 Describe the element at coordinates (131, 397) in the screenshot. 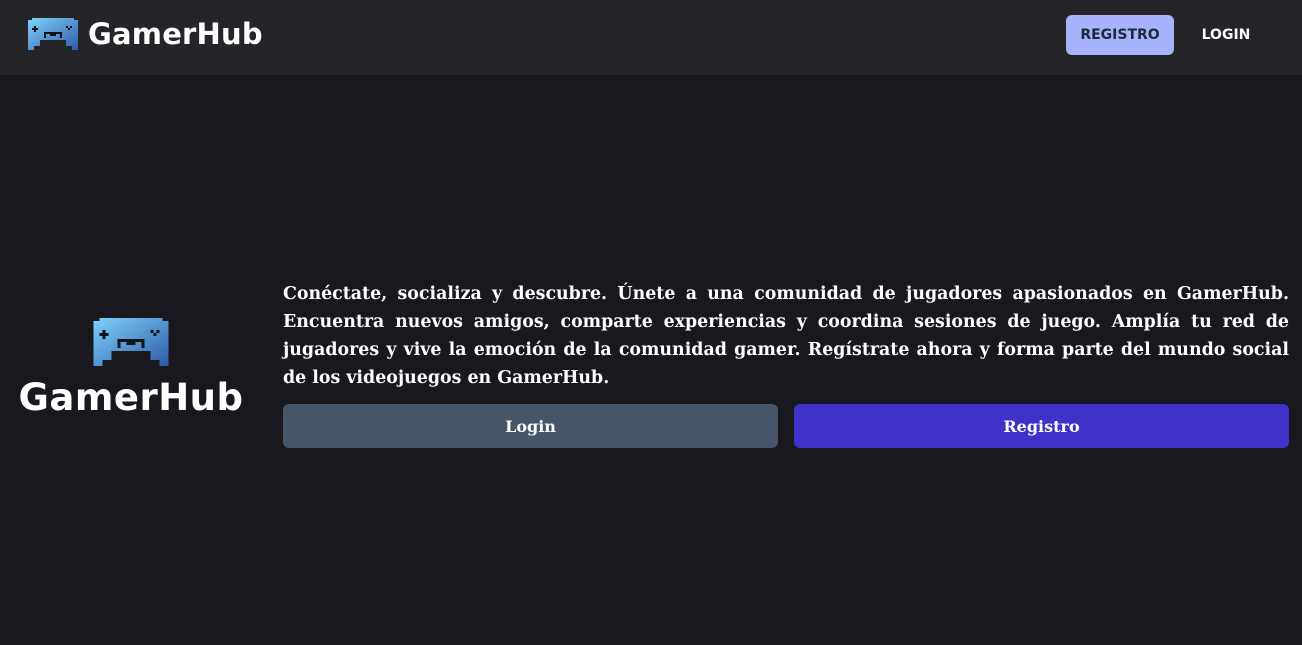

I see `hero-brand-name: GamerHub` at that location.